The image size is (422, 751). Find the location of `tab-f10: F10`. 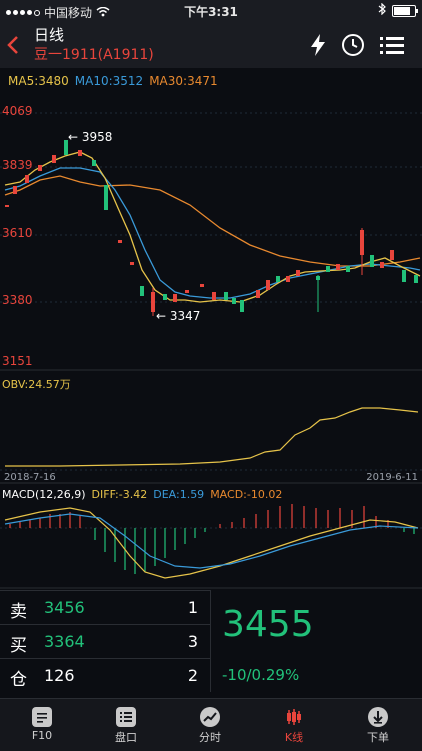

tab-f10: F10 is located at coordinates (42, 725).